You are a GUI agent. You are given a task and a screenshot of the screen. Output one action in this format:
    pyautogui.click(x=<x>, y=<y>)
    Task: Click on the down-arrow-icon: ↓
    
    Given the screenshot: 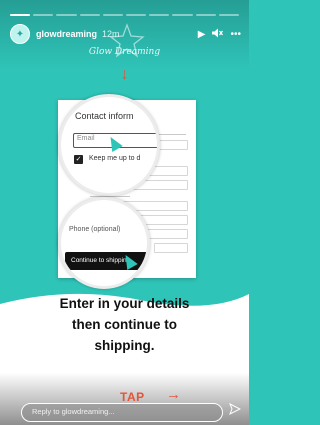 What is the action you would take?
    pyautogui.click(x=124, y=74)
    